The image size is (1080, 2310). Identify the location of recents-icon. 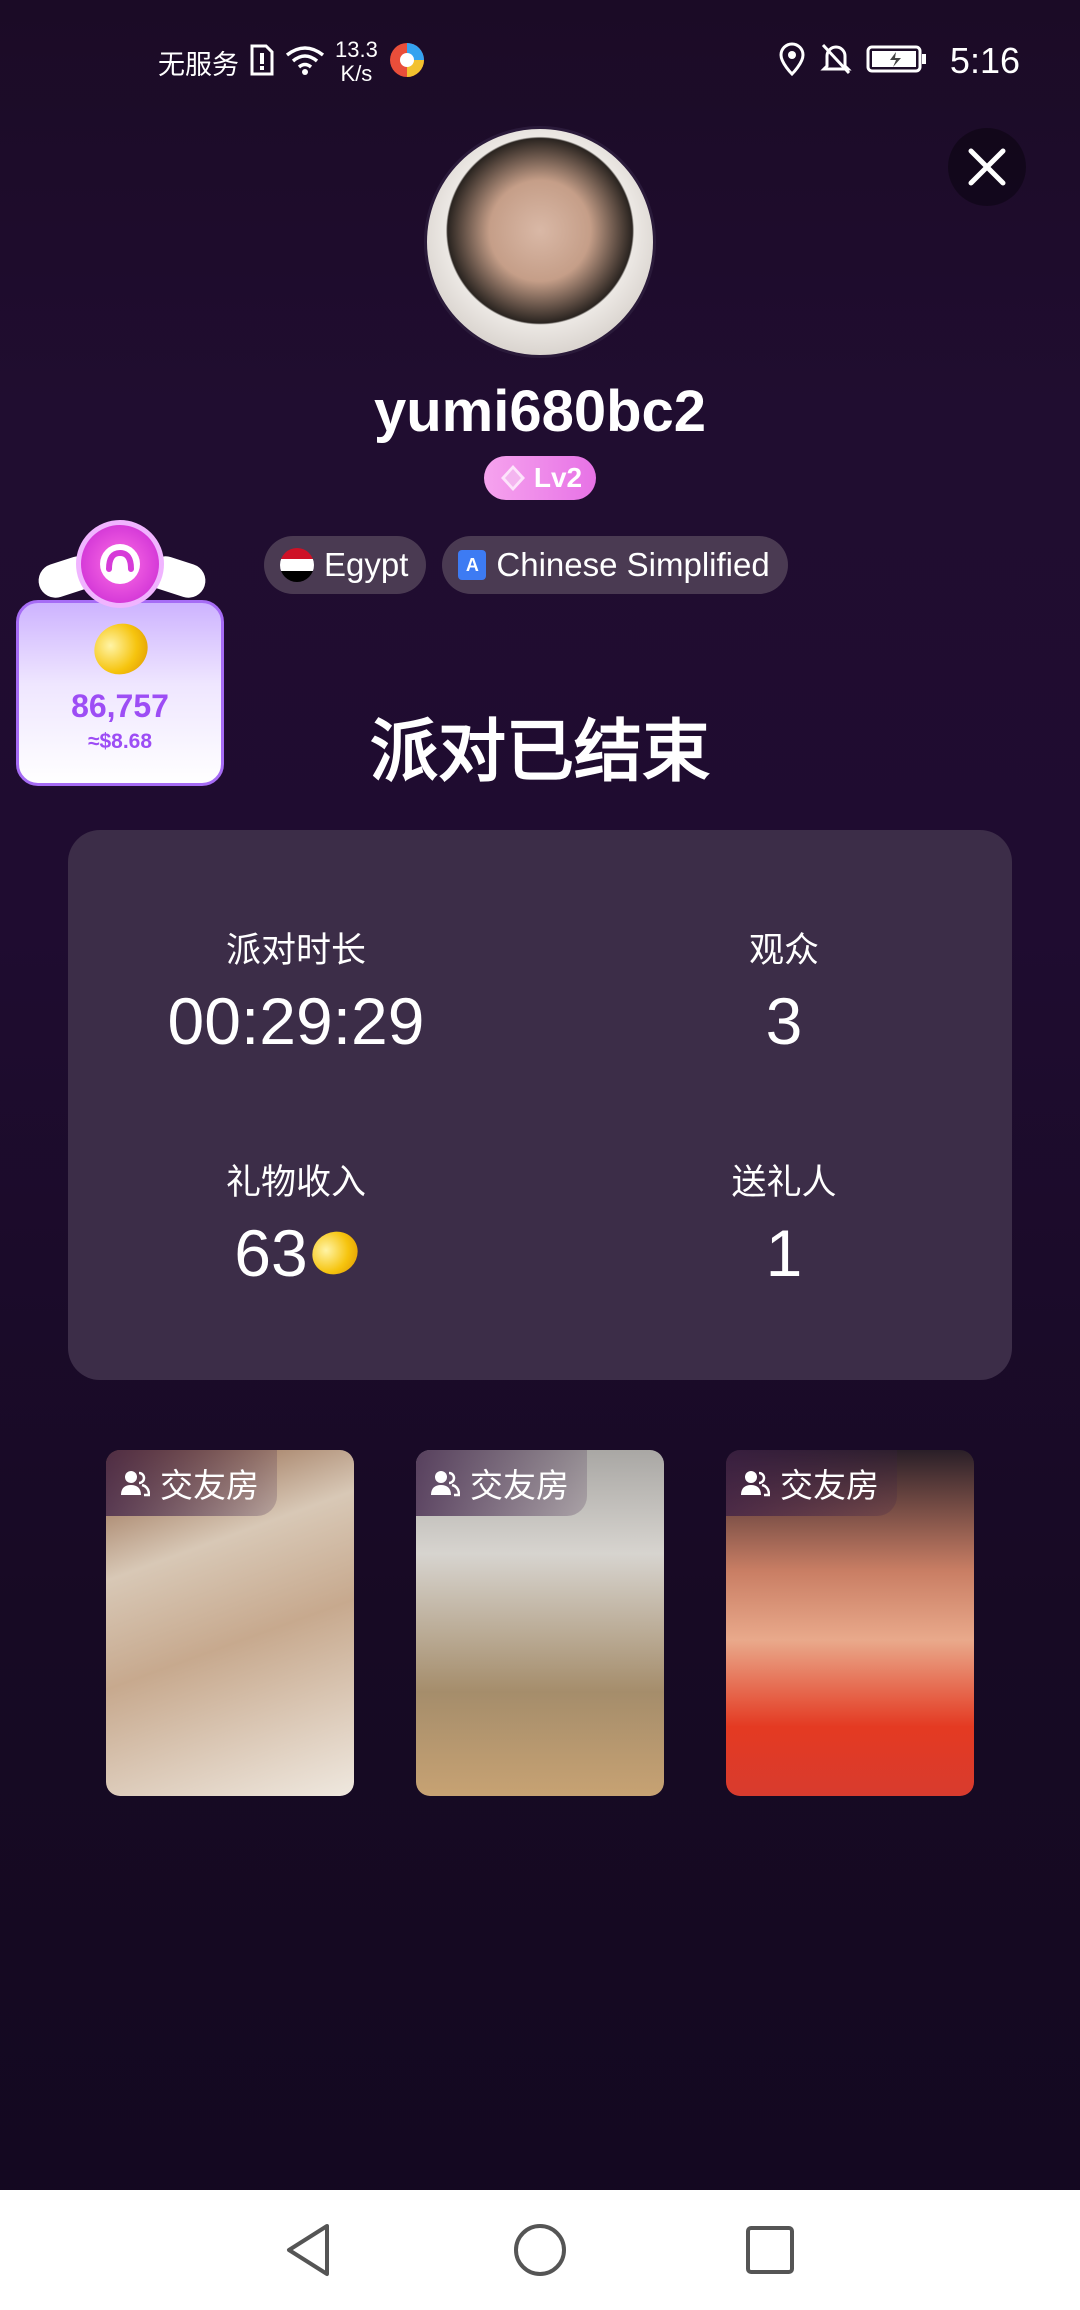
(770, 2250).